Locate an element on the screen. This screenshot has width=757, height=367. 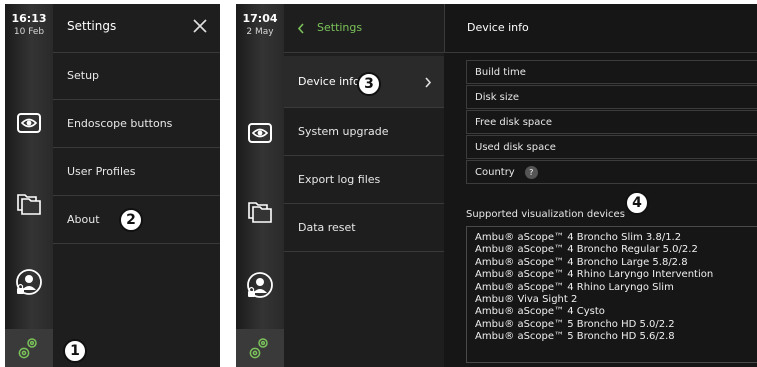
menu-item-endoscope-buttons: Endoscope buttons is located at coordinates (136, 124).